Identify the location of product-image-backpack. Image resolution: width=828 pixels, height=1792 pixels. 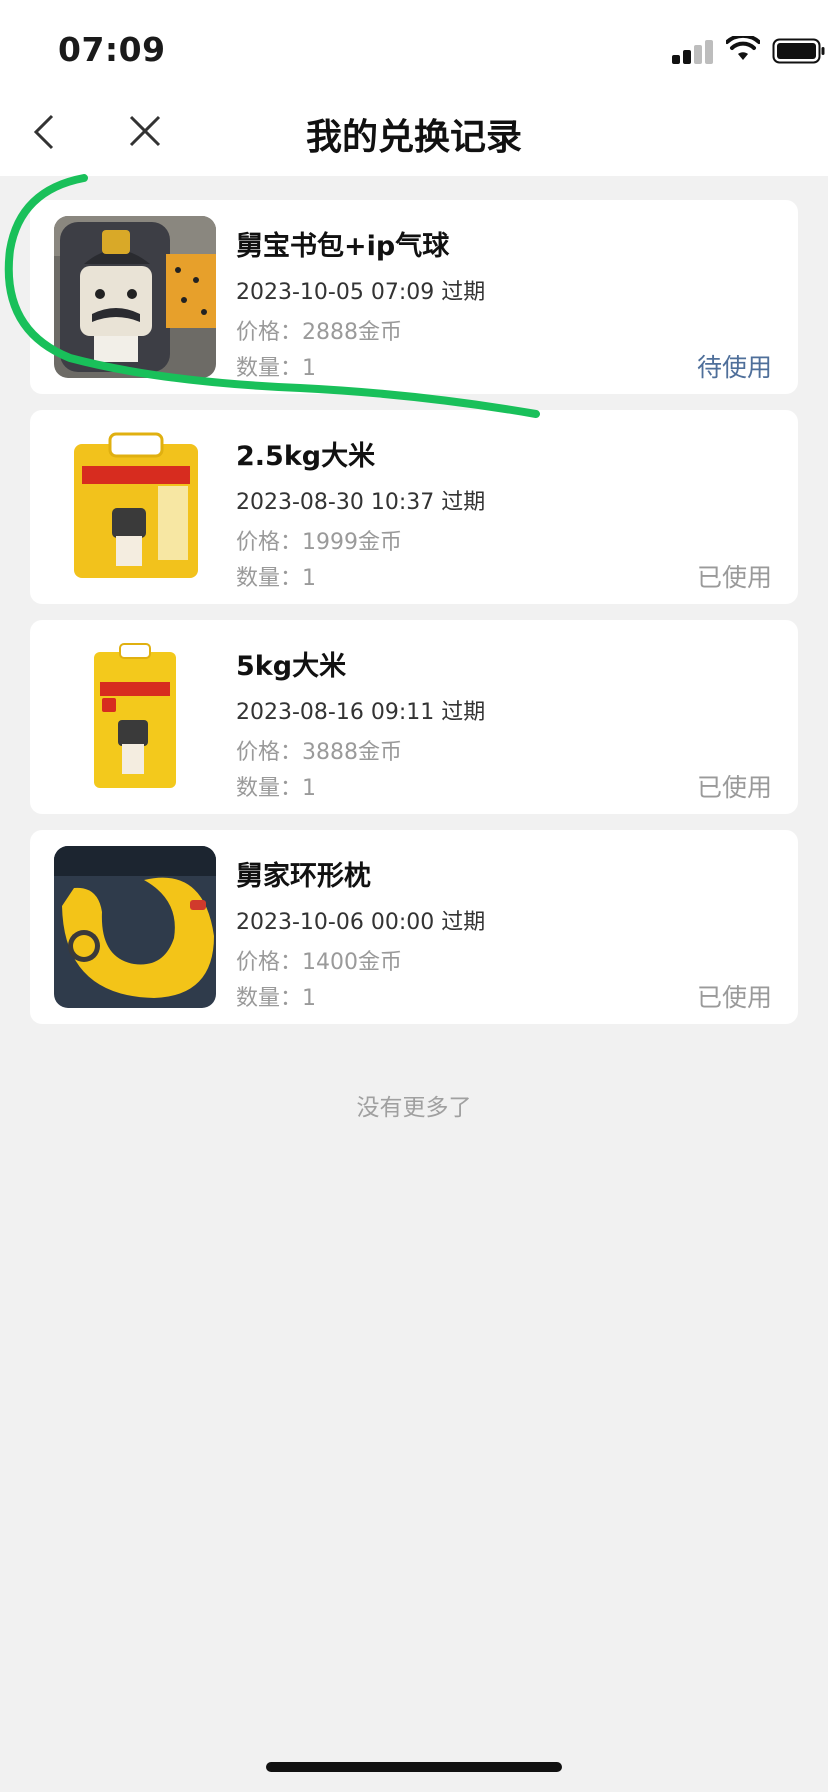
(135, 297).